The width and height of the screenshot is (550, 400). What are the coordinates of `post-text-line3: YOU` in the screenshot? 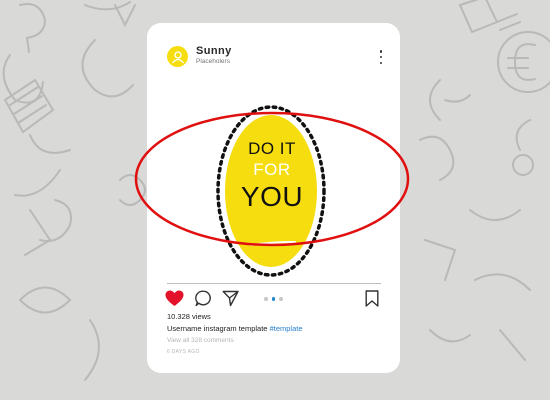 It's located at (272, 196).